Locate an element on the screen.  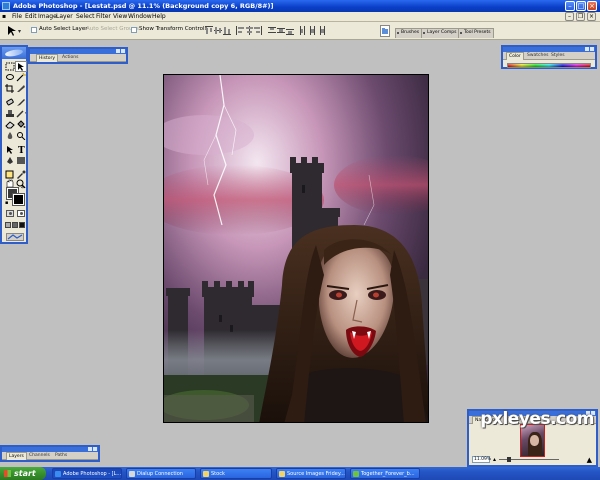
align-left-icon is located at coordinates (240, 30).